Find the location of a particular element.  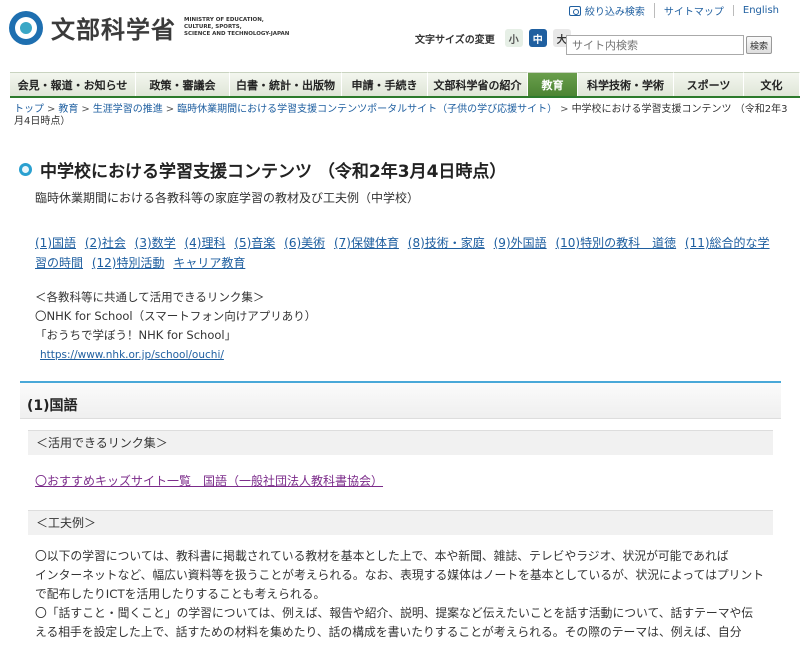

nav-item-about: 文部科学省の紹介 is located at coordinates (478, 84).